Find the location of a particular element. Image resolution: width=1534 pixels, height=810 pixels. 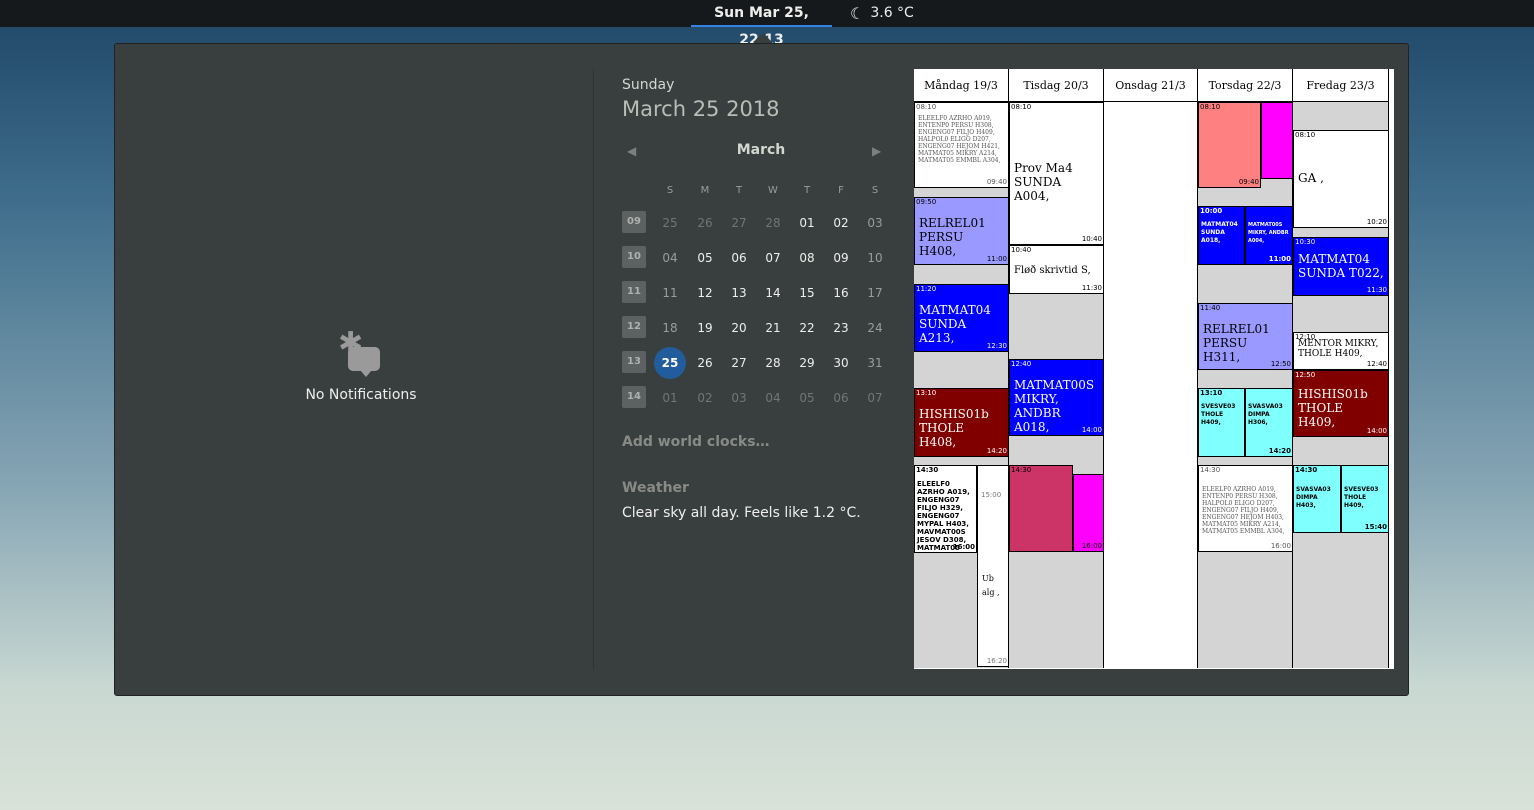

dow-header: M is located at coordinates (705, 190).